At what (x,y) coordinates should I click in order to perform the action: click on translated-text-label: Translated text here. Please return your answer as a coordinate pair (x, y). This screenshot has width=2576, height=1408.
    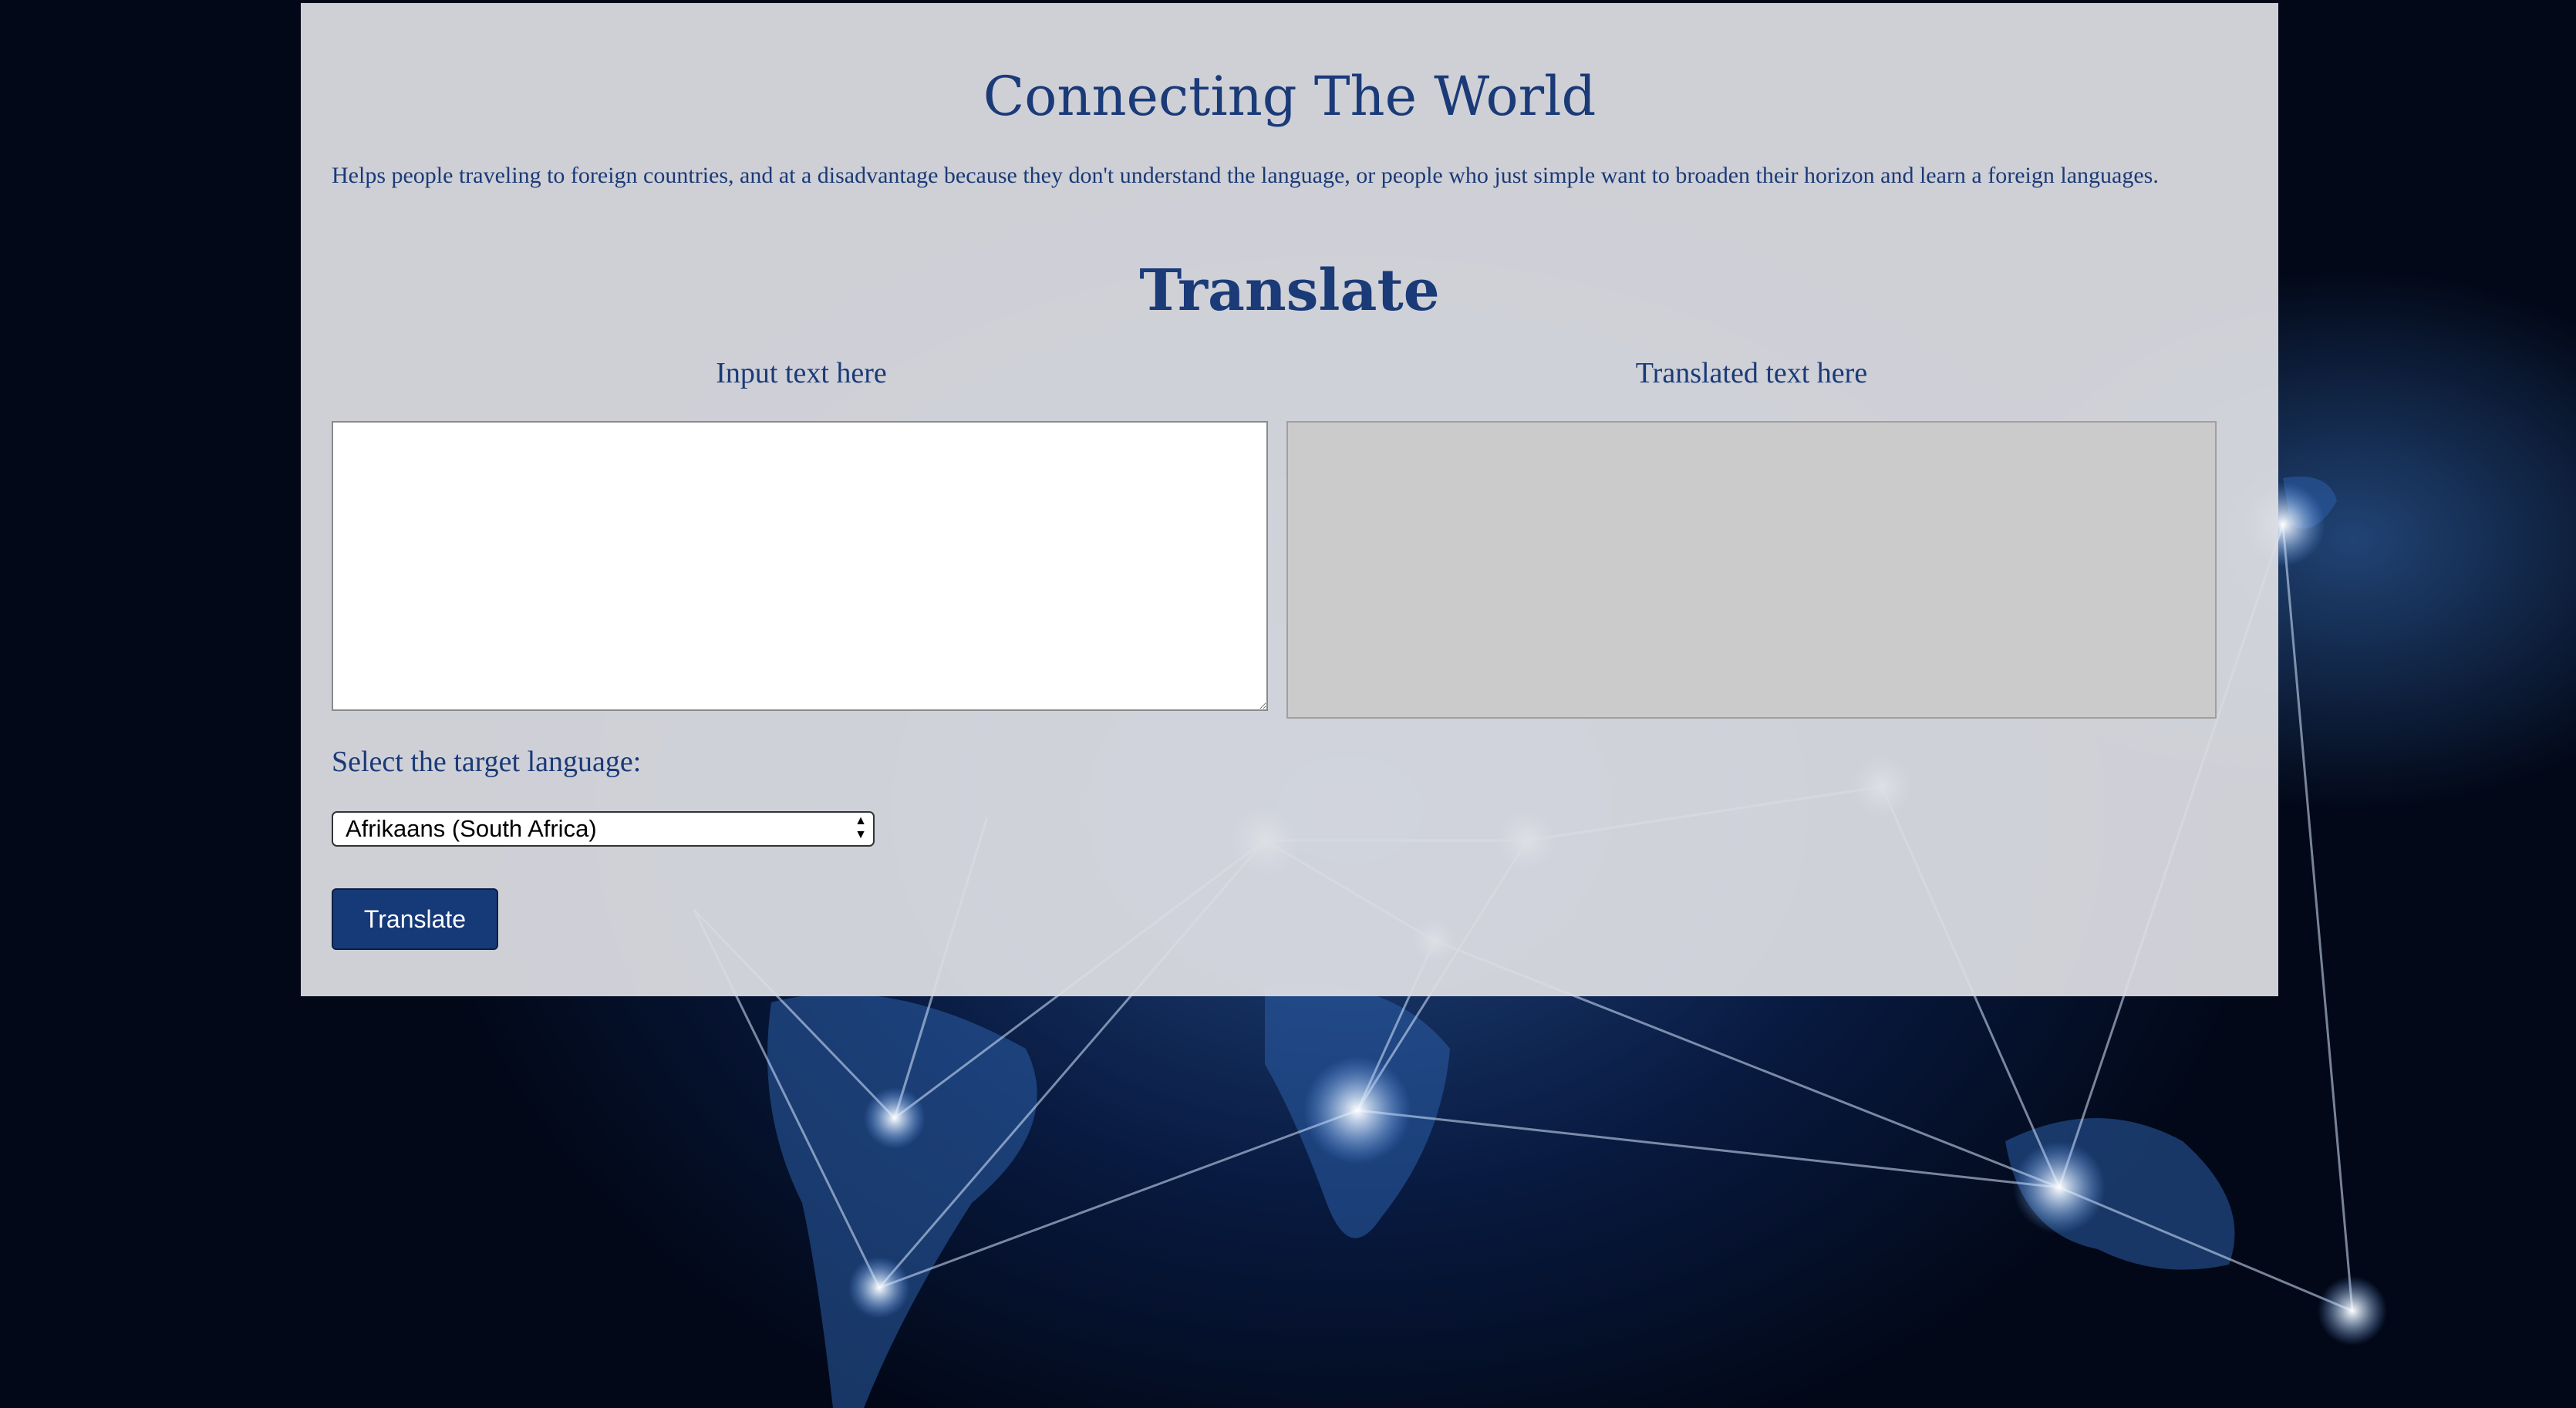
    Looking at the image, I should click on (1751, 373).